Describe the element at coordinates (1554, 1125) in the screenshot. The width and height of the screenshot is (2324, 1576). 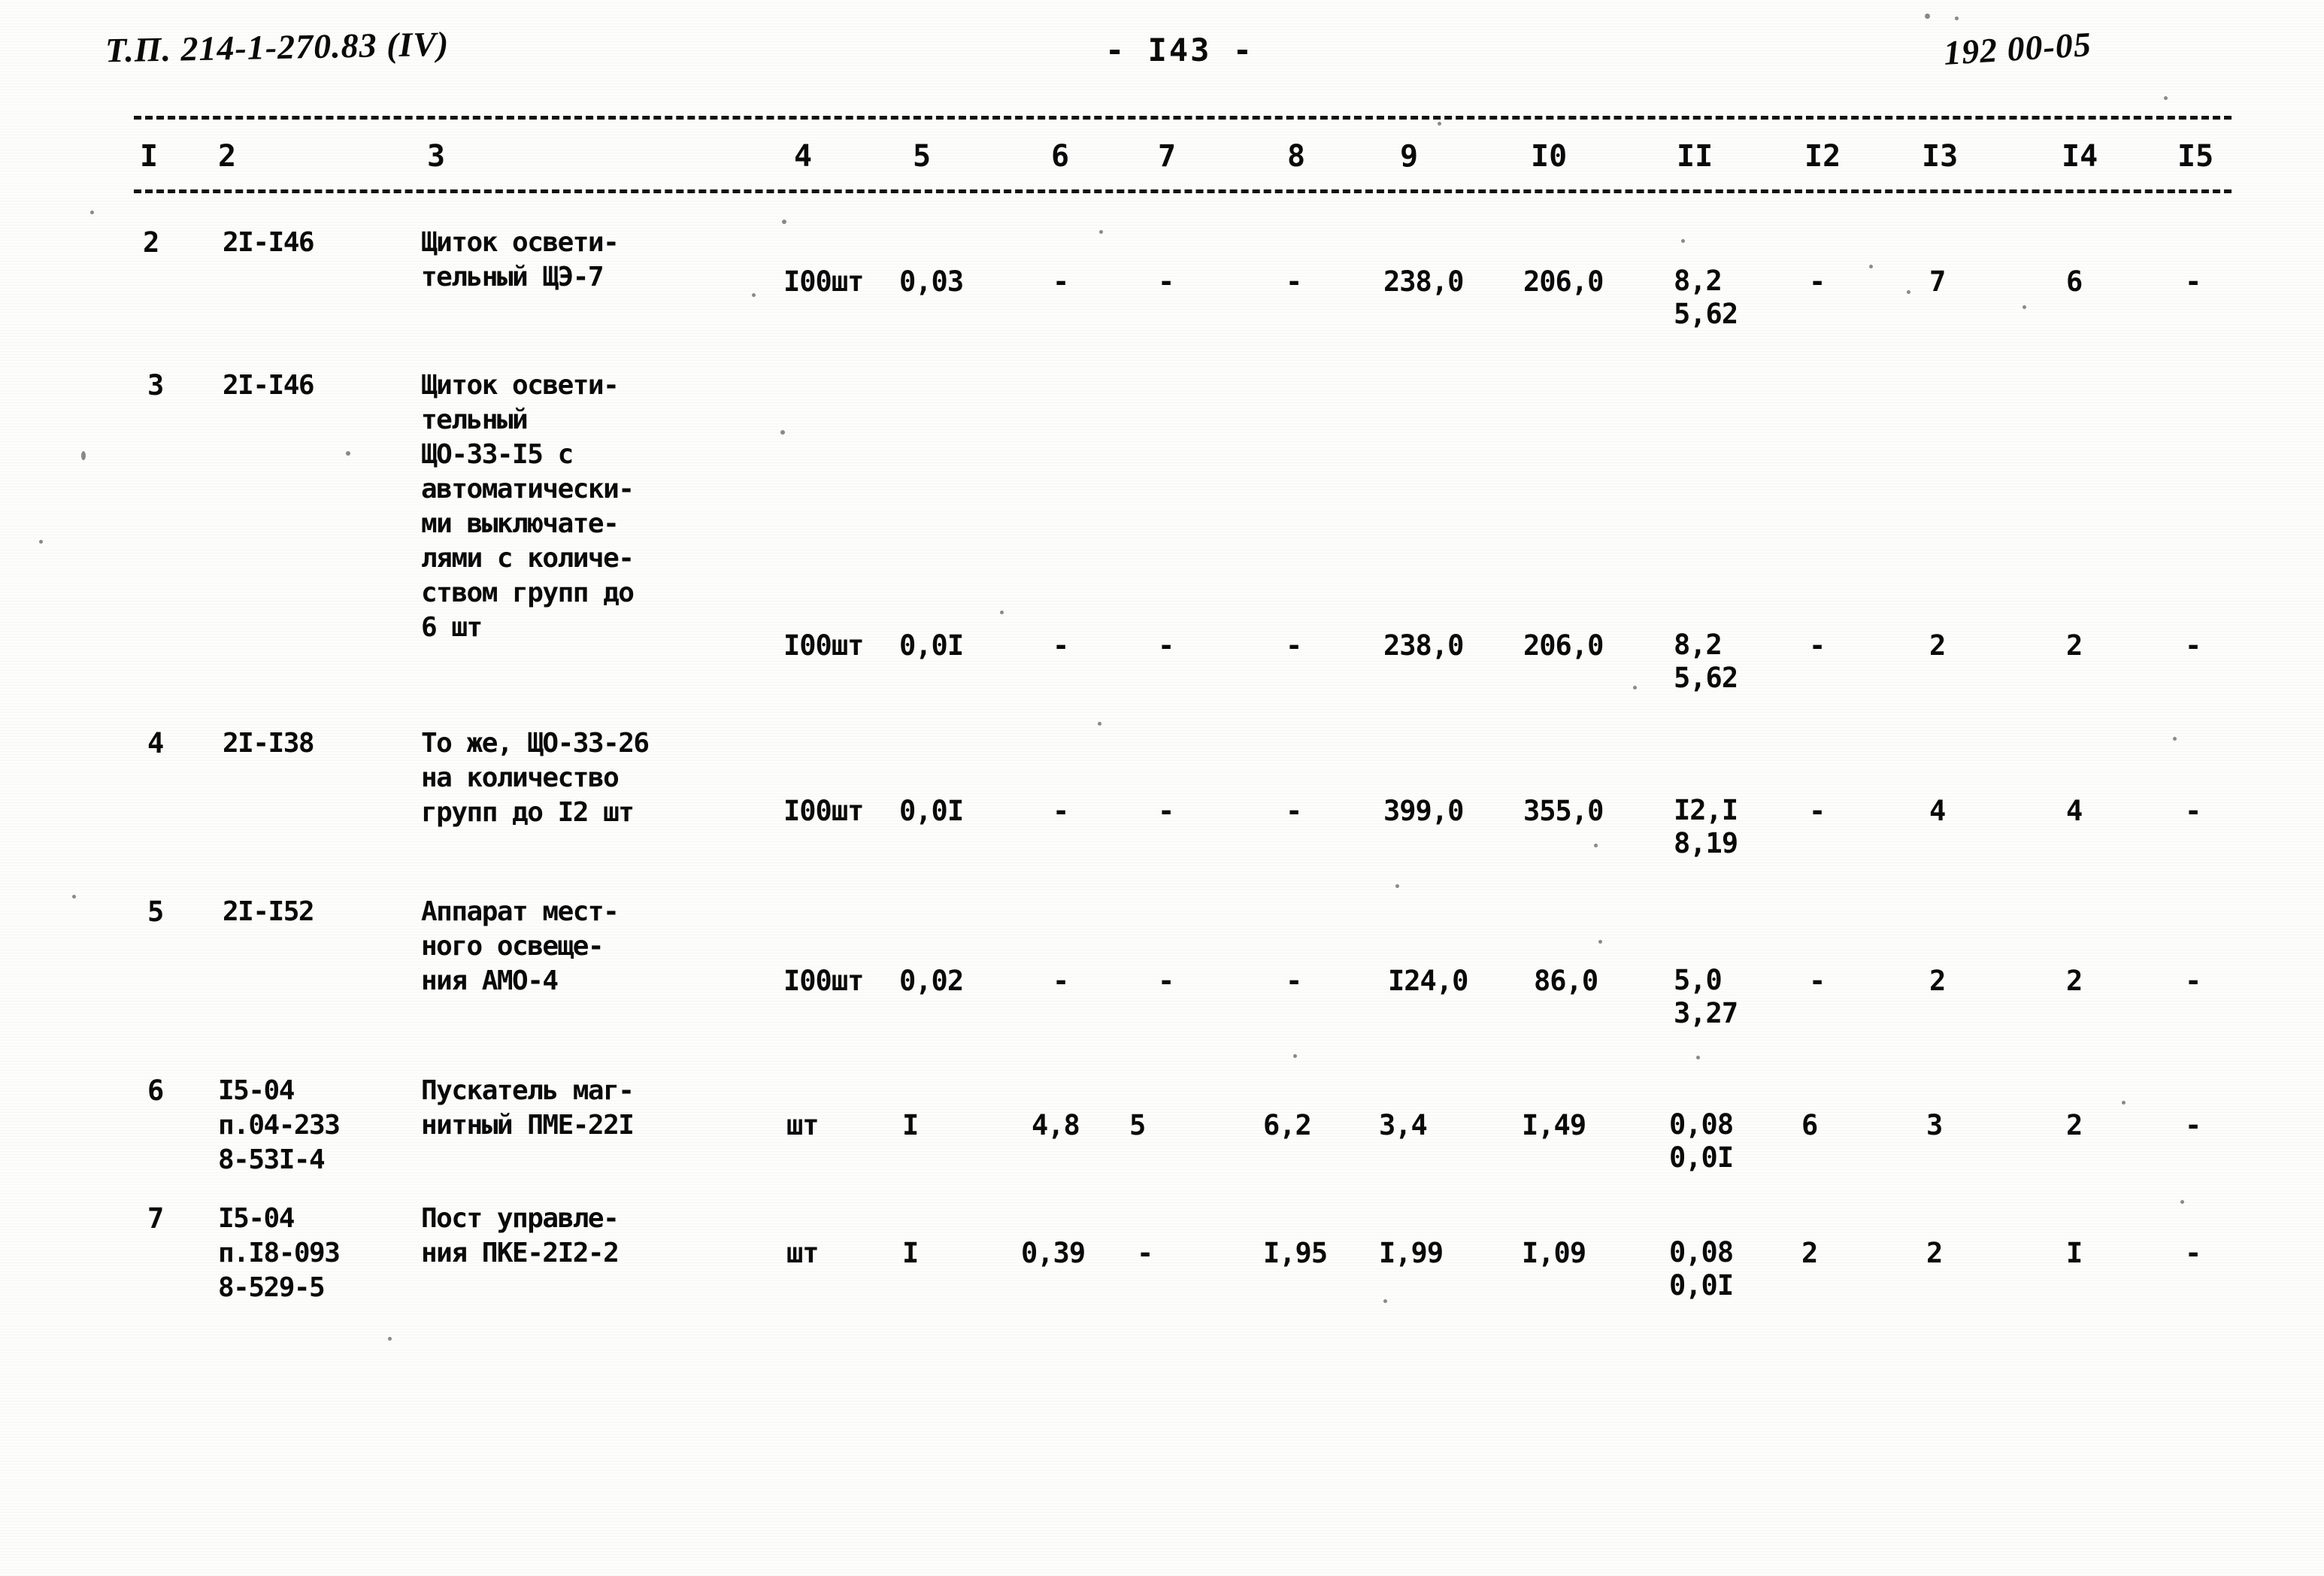
I see `table-row: I,49` at that location.